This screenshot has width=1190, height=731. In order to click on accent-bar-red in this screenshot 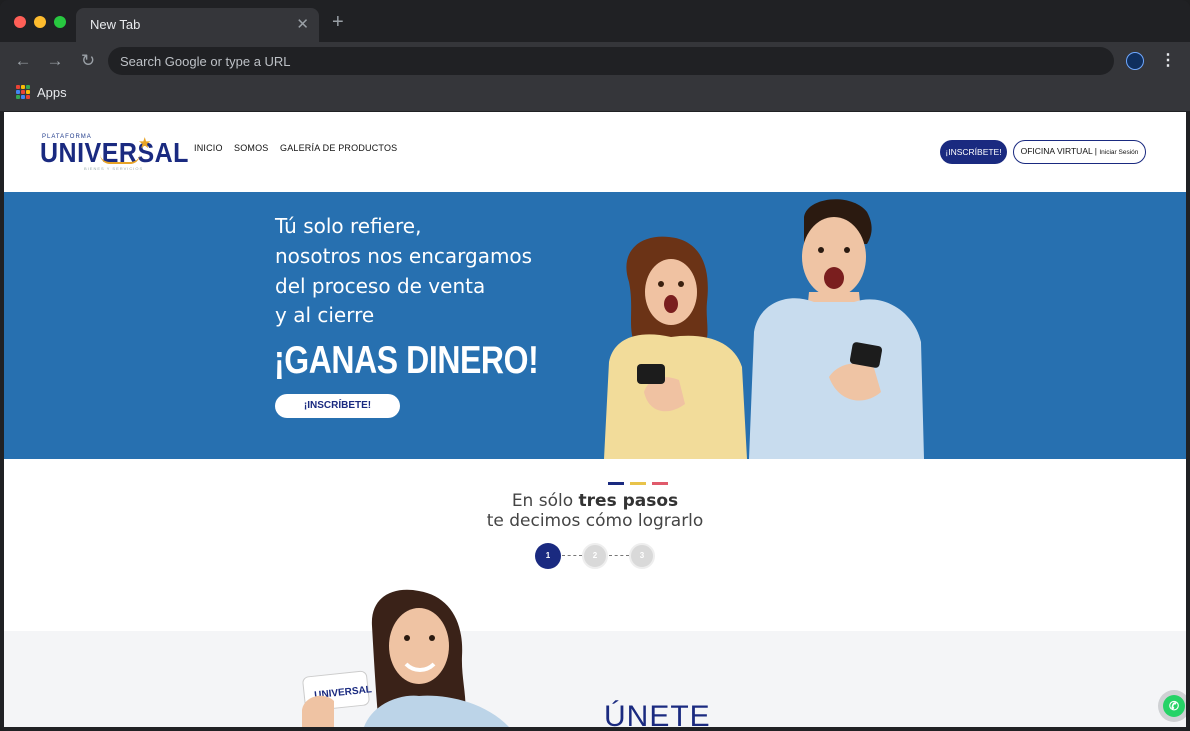, I will do `click(660, 483)`.